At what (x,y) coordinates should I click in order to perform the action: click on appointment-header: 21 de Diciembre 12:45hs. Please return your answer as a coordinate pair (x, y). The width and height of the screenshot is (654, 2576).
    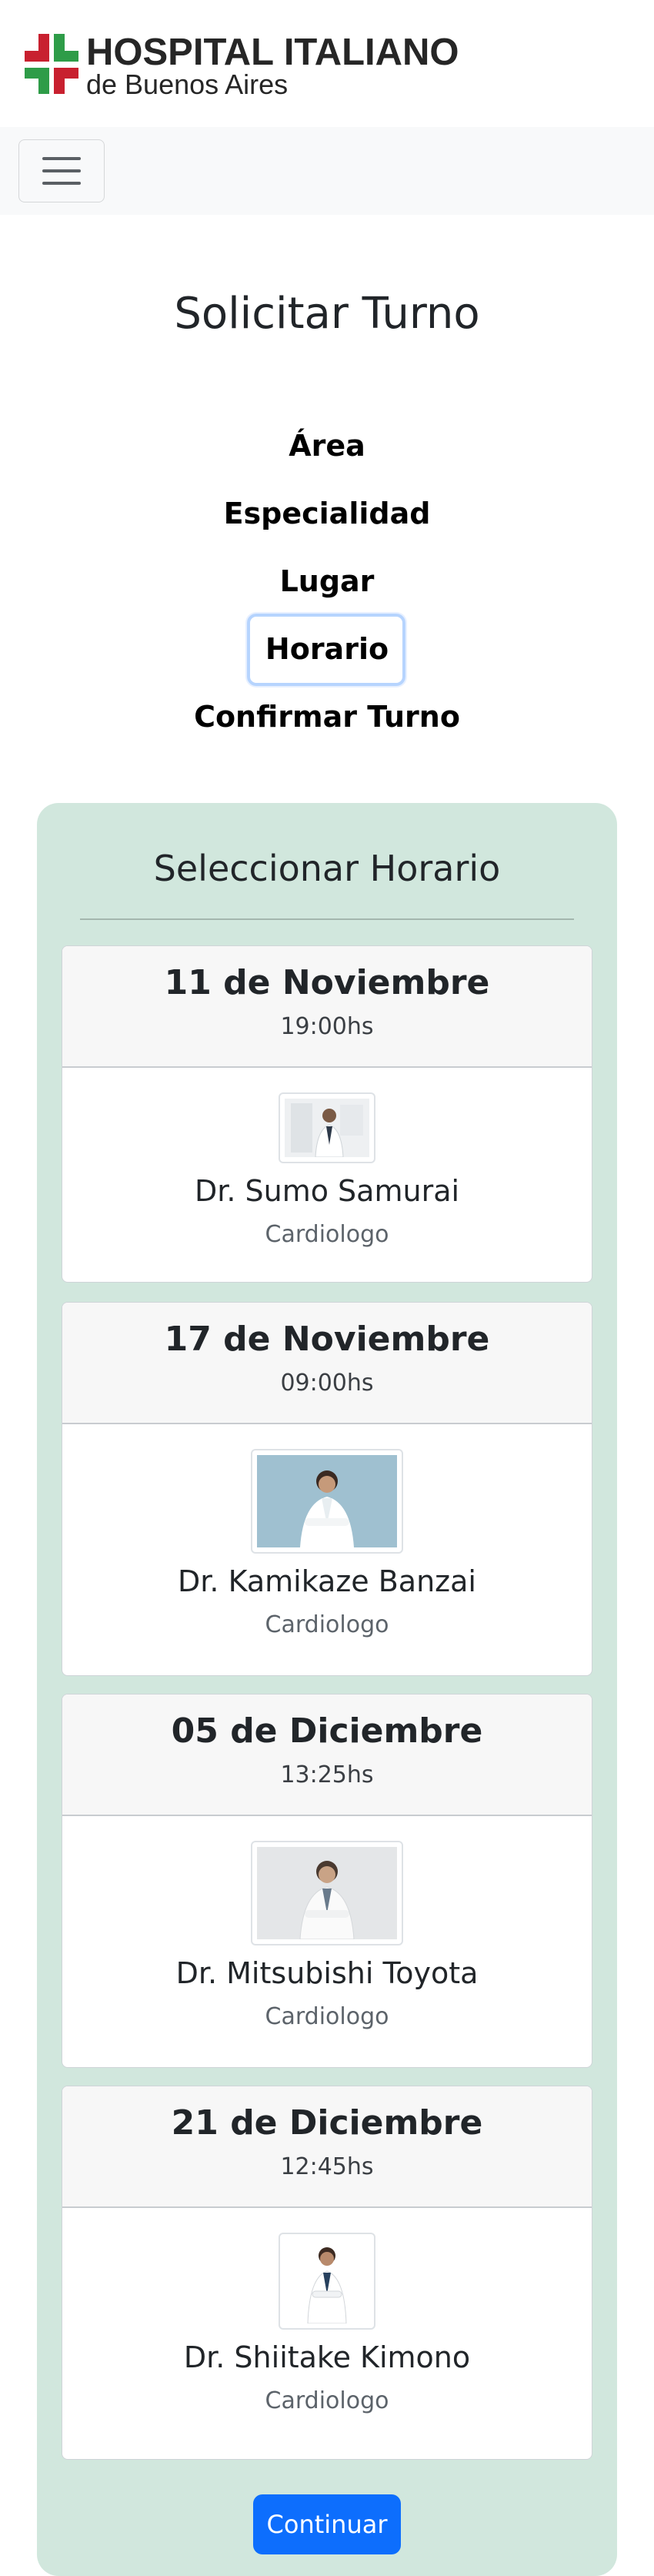
    Looking at the image, I should click on (327, 2147).